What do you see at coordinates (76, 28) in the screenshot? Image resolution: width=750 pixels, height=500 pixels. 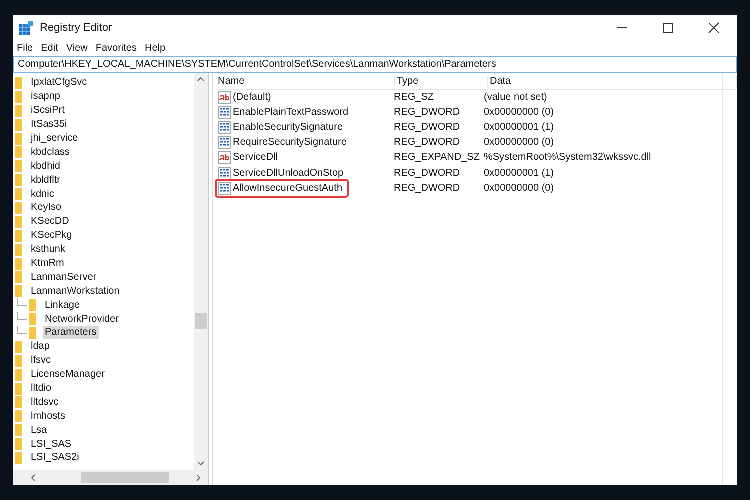 I see `window-title: Registry Editor` at bounding box center [76, 28].